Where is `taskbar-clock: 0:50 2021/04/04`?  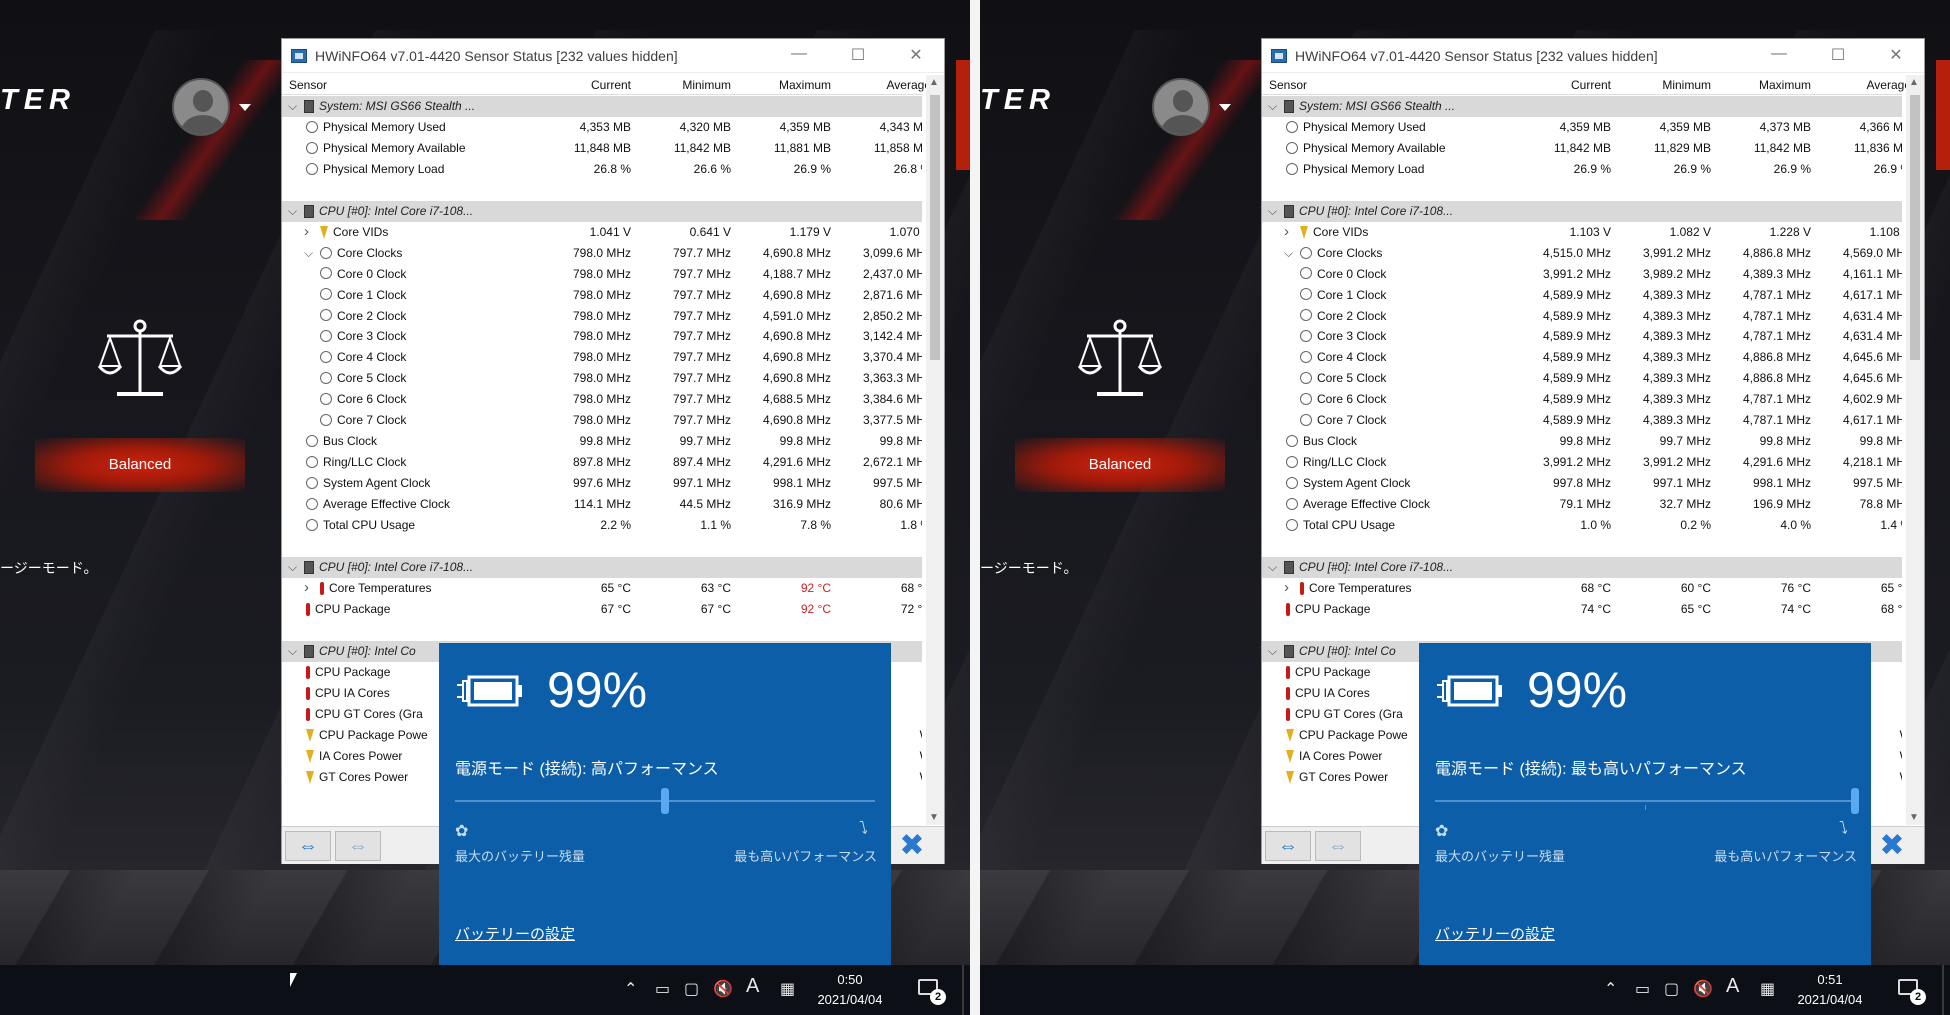 taskbar-clock: 0:50 2021/04/04 is located at coordinates (850, 990).